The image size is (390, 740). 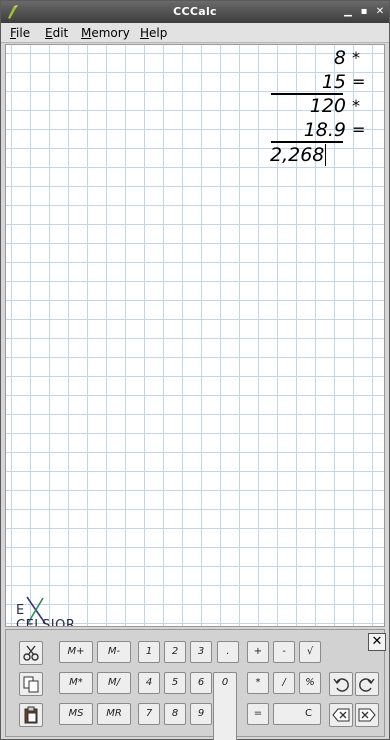 What do you see at coordinates (228, 652) in the screenshot?
I see `decimal-button: .` at bounding box center [228, 652].